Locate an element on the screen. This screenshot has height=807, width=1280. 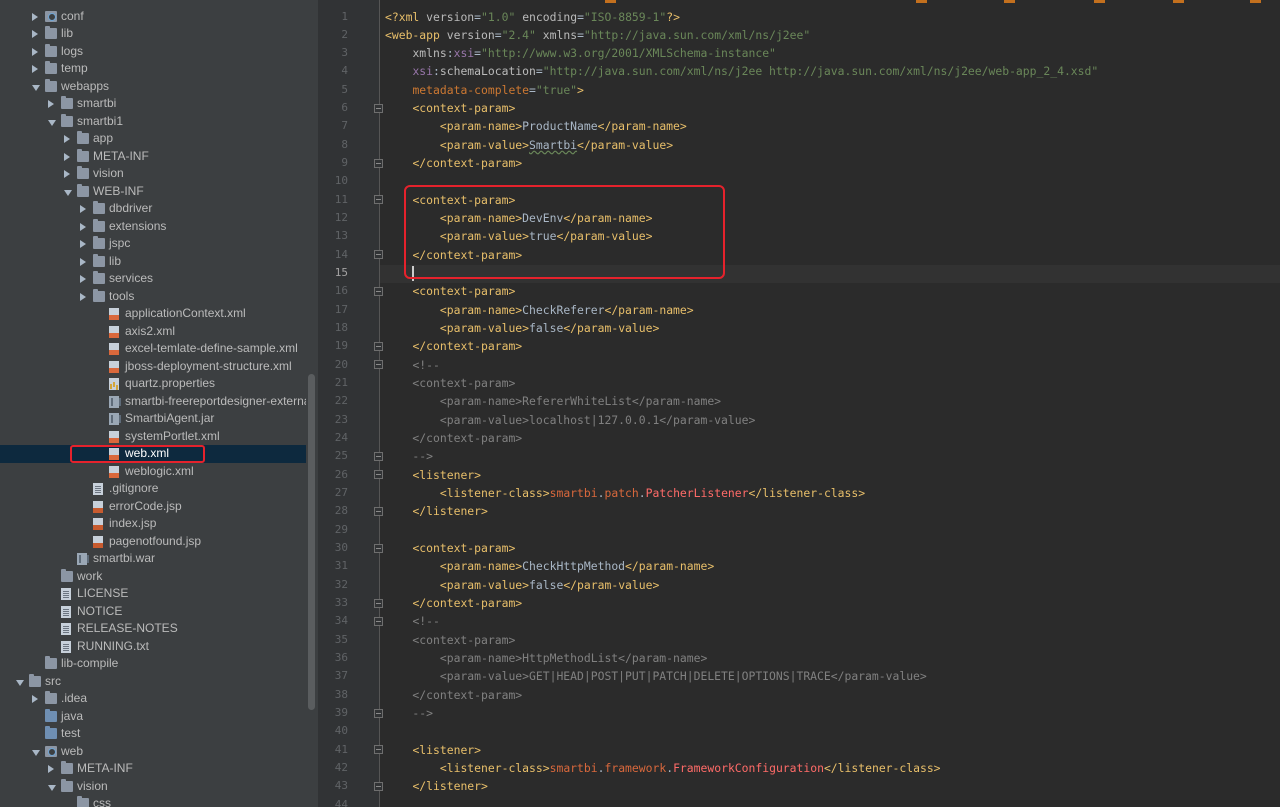
code-line: <param-value>Smartbi</param-value> is located at coordinates (529, 145).